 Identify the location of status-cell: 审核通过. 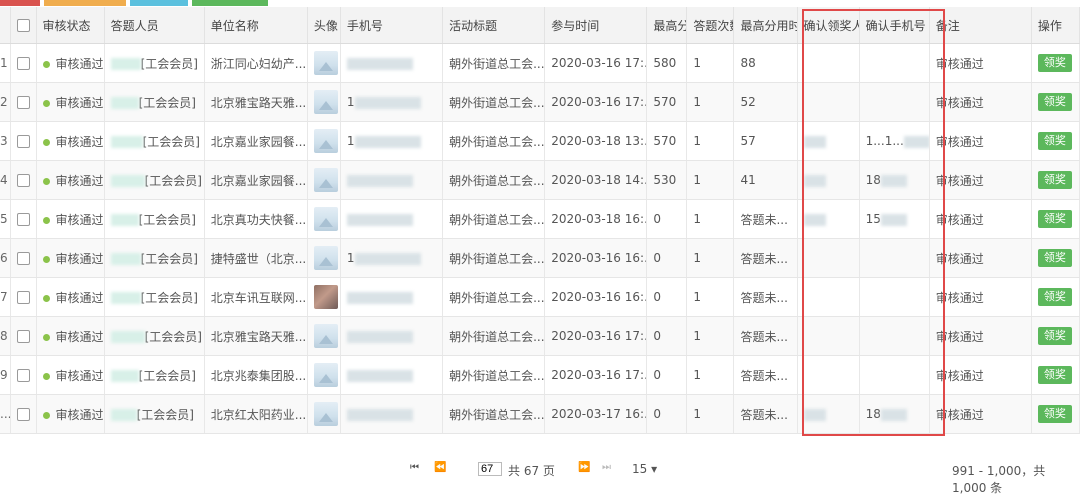
(70, 336).